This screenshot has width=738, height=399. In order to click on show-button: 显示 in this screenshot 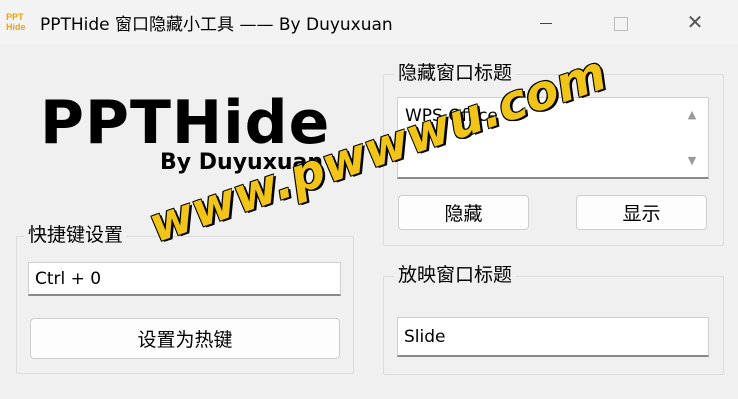, I will do `click(641, 212)`.